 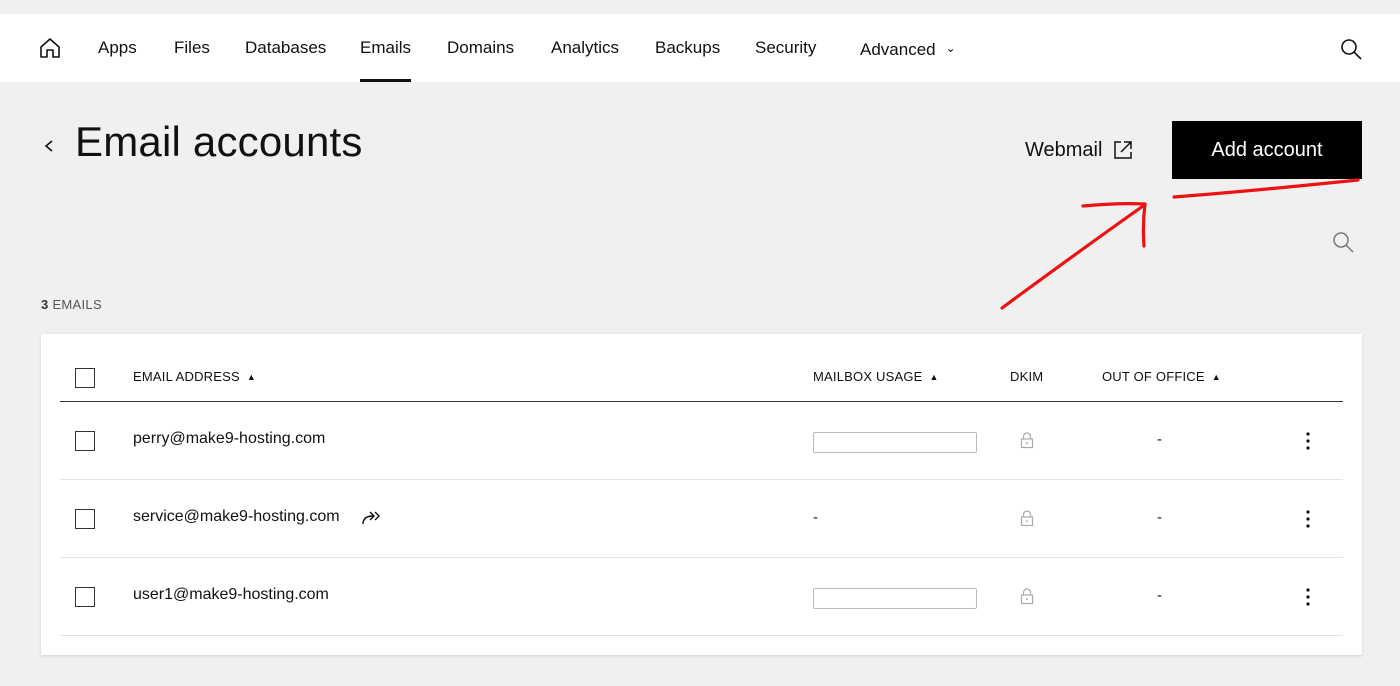 I want to click on top-strip, so click(x=700, y=7).